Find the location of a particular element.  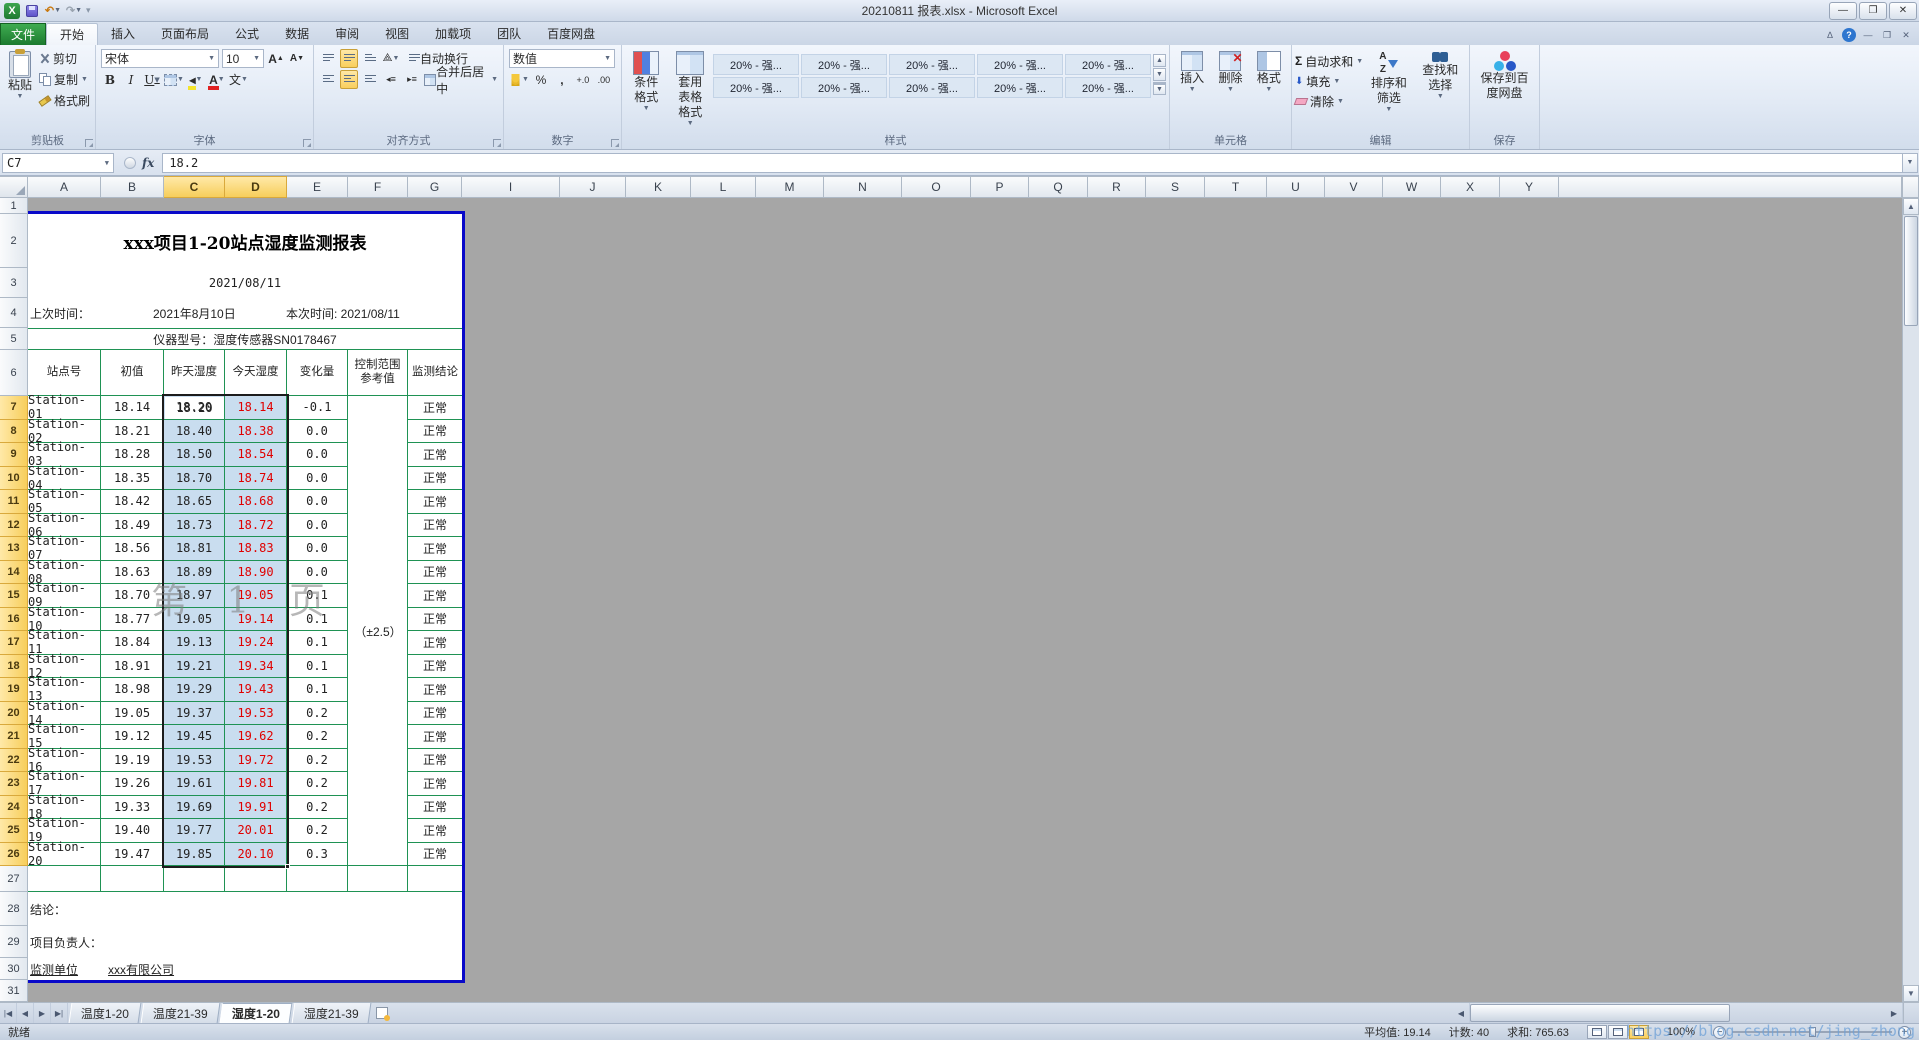

cell-result-14: 正常 is located at coordinates (435, 713).